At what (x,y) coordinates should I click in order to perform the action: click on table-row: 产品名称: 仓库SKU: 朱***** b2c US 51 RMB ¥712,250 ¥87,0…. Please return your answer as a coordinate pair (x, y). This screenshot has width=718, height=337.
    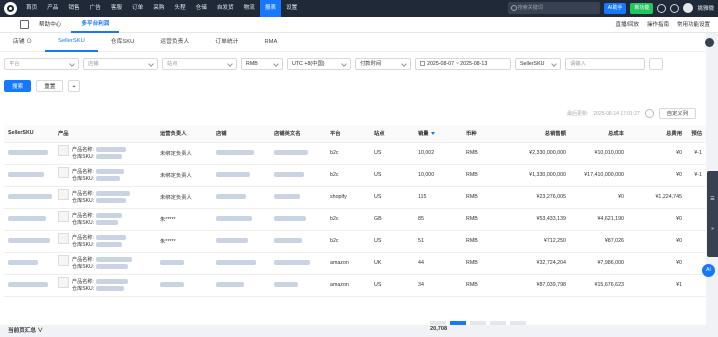
    Looking at the image, I should click on (355, 241).